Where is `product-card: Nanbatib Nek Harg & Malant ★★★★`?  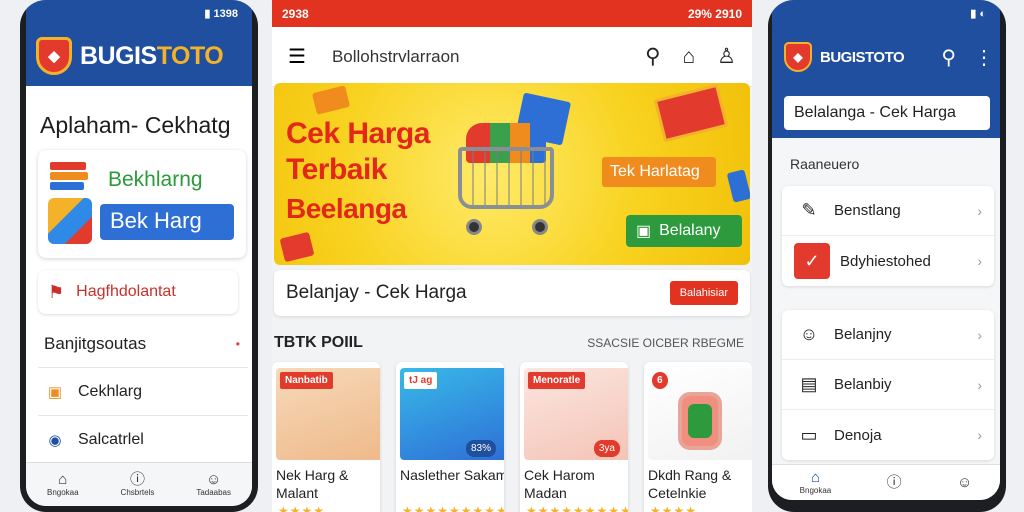 product-card: Nanbatib Nek Harg & Malant ★★★★ is located at coordinates (326, 437).